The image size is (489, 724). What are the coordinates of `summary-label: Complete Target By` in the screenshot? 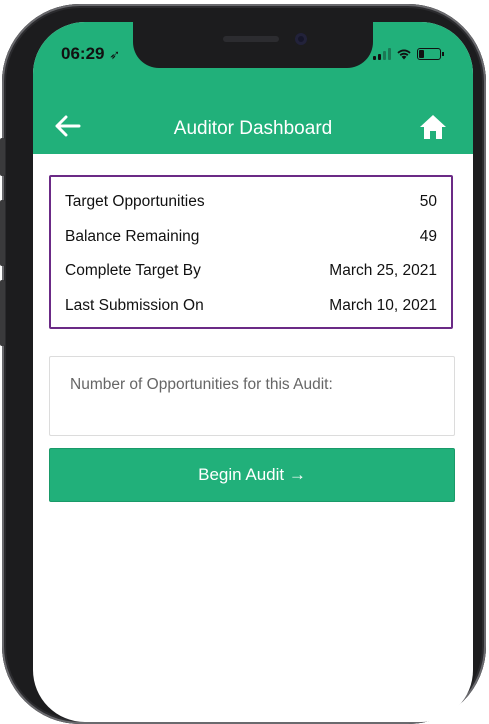 It's located at (133, 271).